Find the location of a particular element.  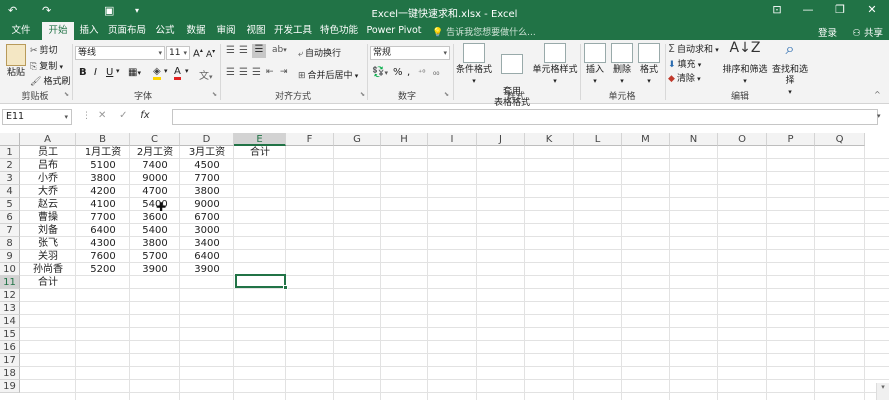

login-link: 登录 is located at coordinates (827, 32).